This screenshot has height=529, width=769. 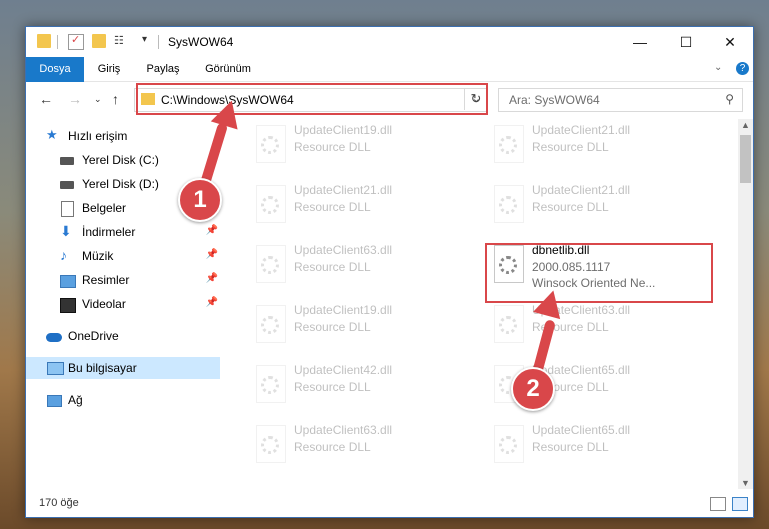 What do you see at coordinates (67, 209) in the screenshot?
I see `document-icon` at bounding box center [67, 209].